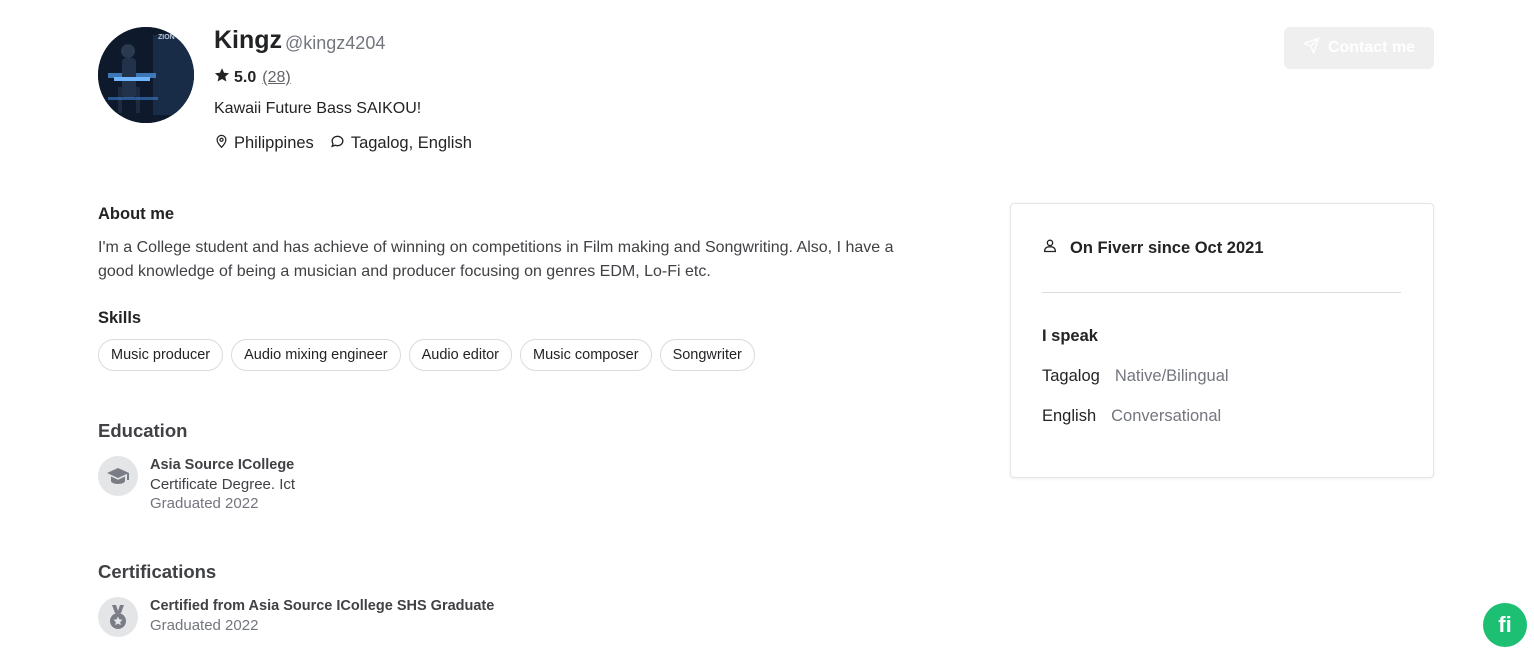 This screenshot has height=664, width=1534. Describe the element at coordinates (143, 430) in the screenshot. I see `education-heading: Education` at that location.